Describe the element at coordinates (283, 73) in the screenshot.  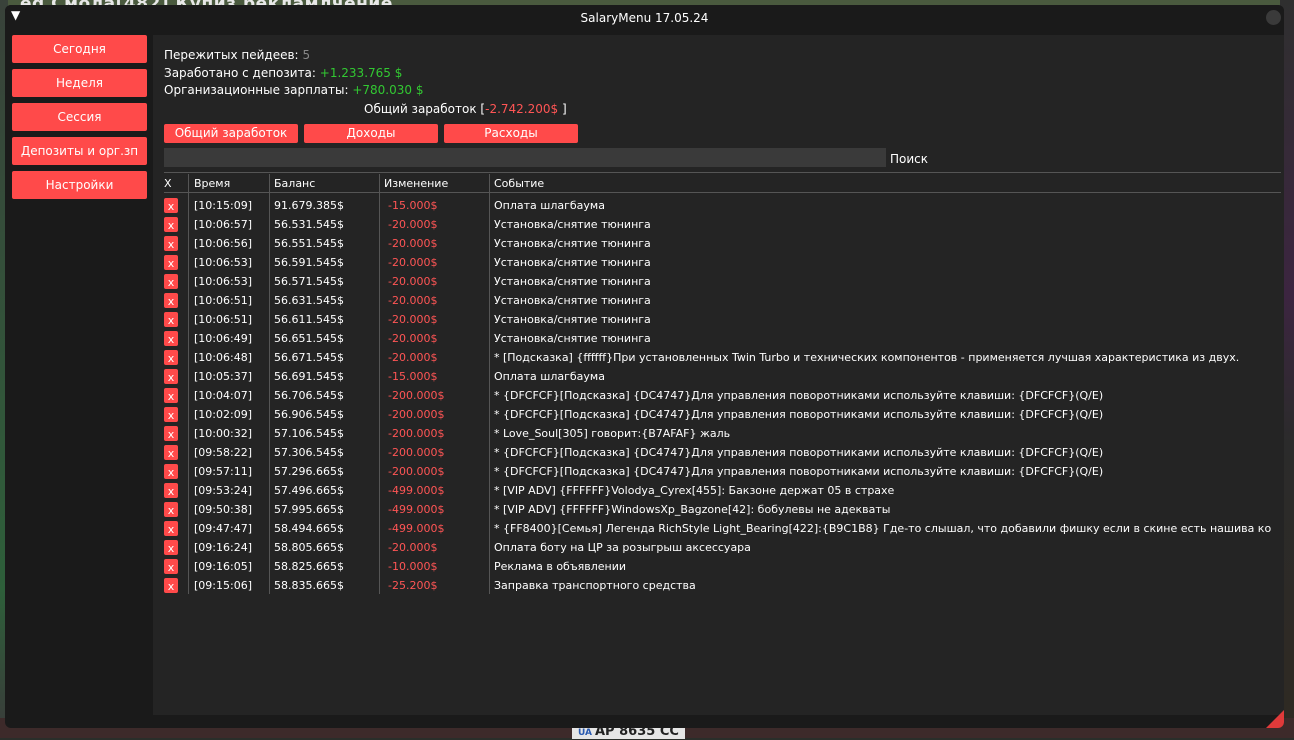
I see `deposit-stat: Заработано с депозита: +1.233.765 $` at that location.